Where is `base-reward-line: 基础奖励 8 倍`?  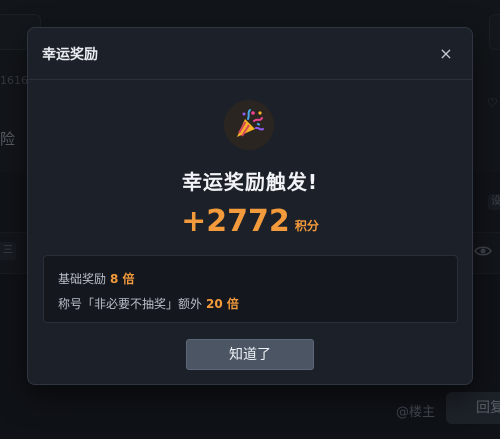
base-reward-line: 基础奖励 8 倍 is located at coordinates (96, 278).